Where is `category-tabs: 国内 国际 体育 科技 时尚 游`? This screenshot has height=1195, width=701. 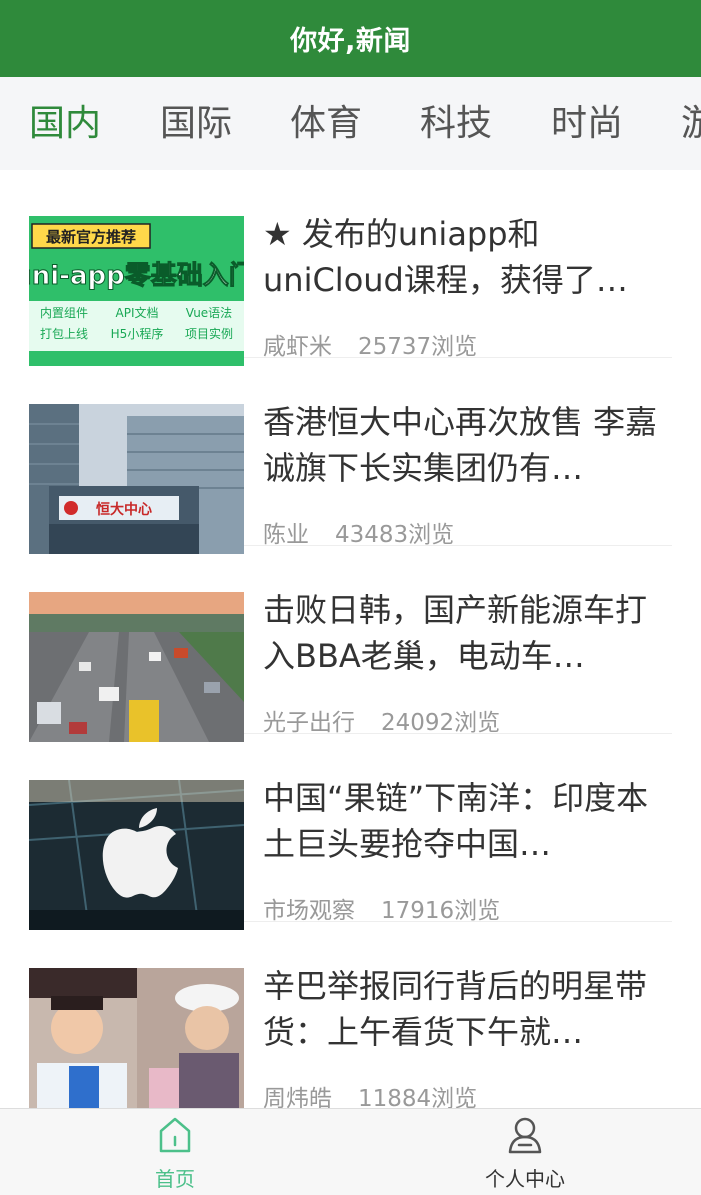
category-tabs: 国内 国际 体育 科技 时尚 游 is located at coordinates (350, 123).